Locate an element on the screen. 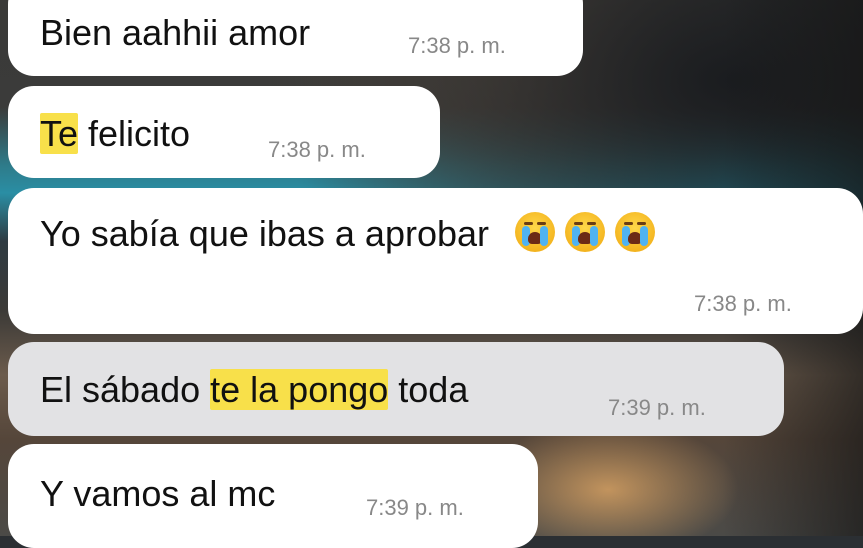 The height and width of the screenshot is (548, 863). message-text: Yo sabía que ibas a aprobar is located at coordinates (348, 234).